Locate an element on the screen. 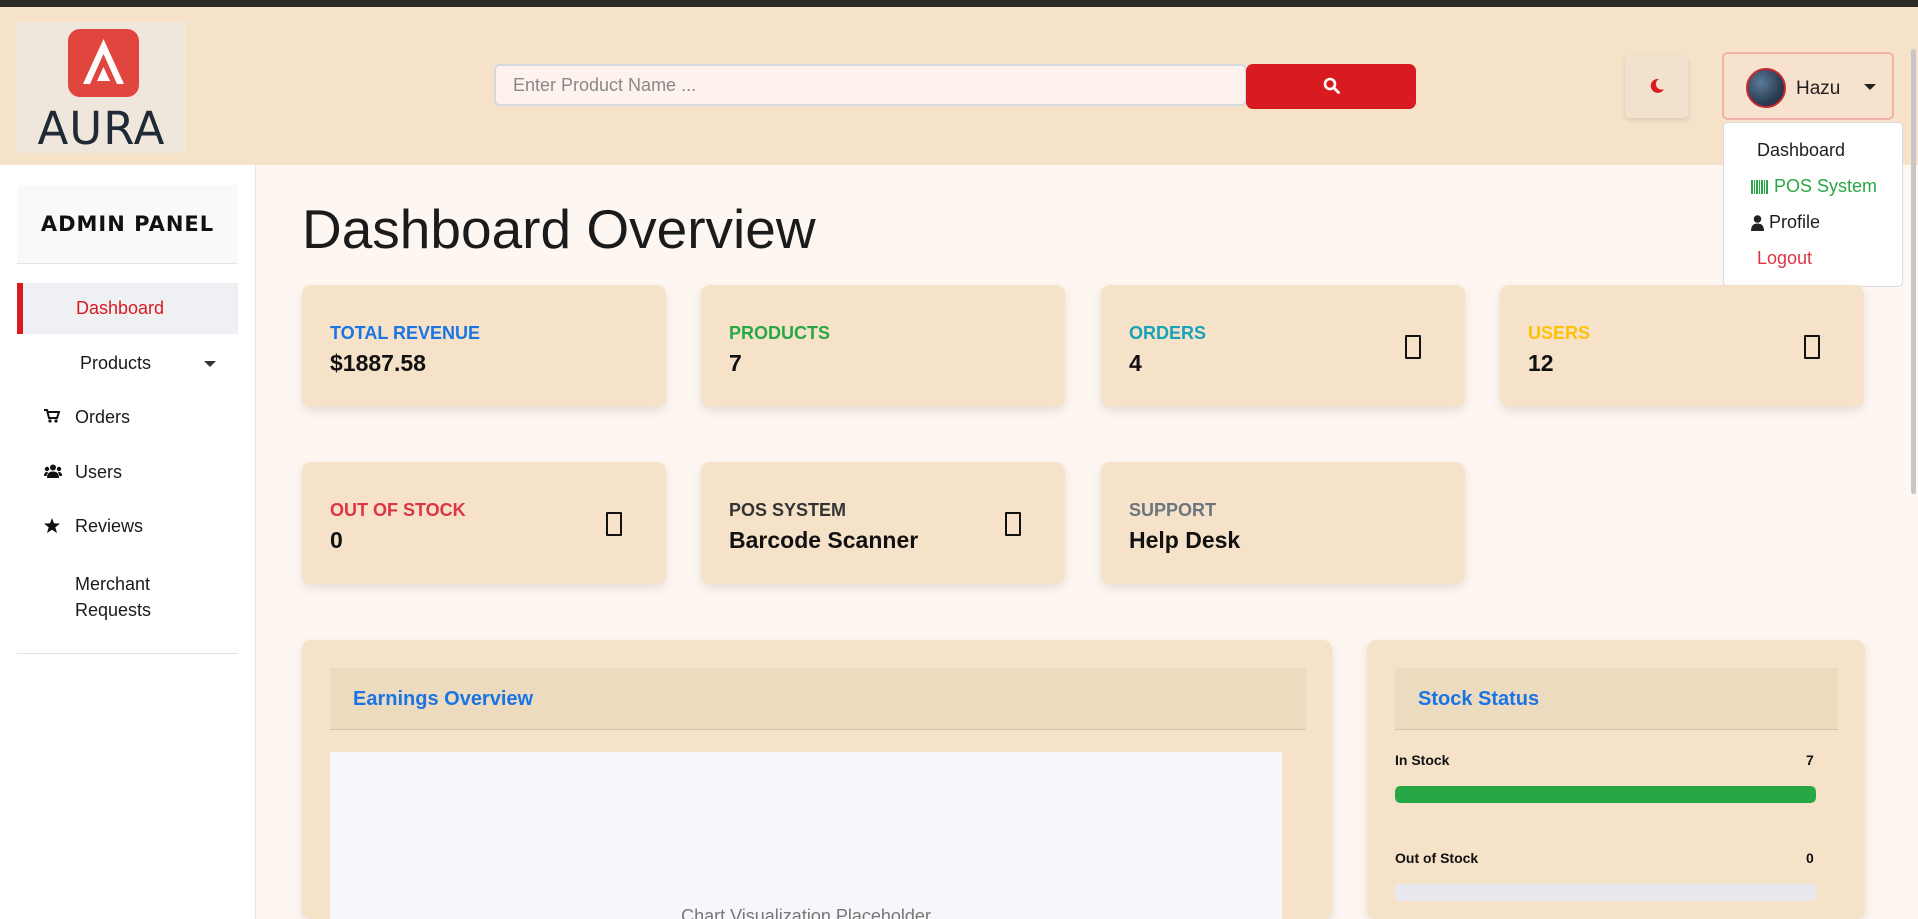 This screenshot has width=1918, height=919. in-stock-progress-bar is located at coordinates (1605, 794).